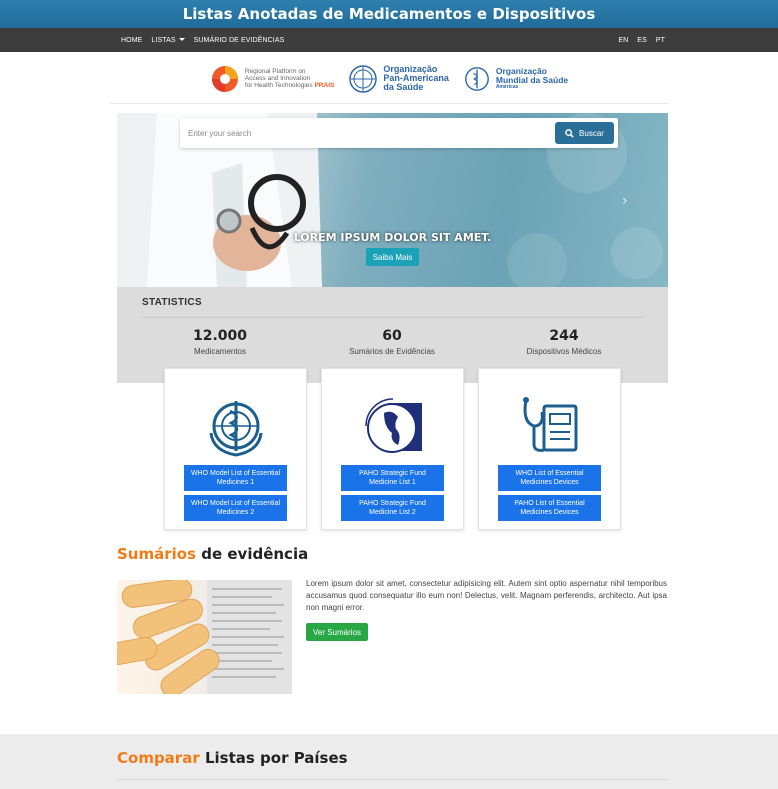 The width and height of the screenshot is (778, 789). Describe the element at coordinates (224, 78) in the screenshot. I see `prais-icon` at that location.